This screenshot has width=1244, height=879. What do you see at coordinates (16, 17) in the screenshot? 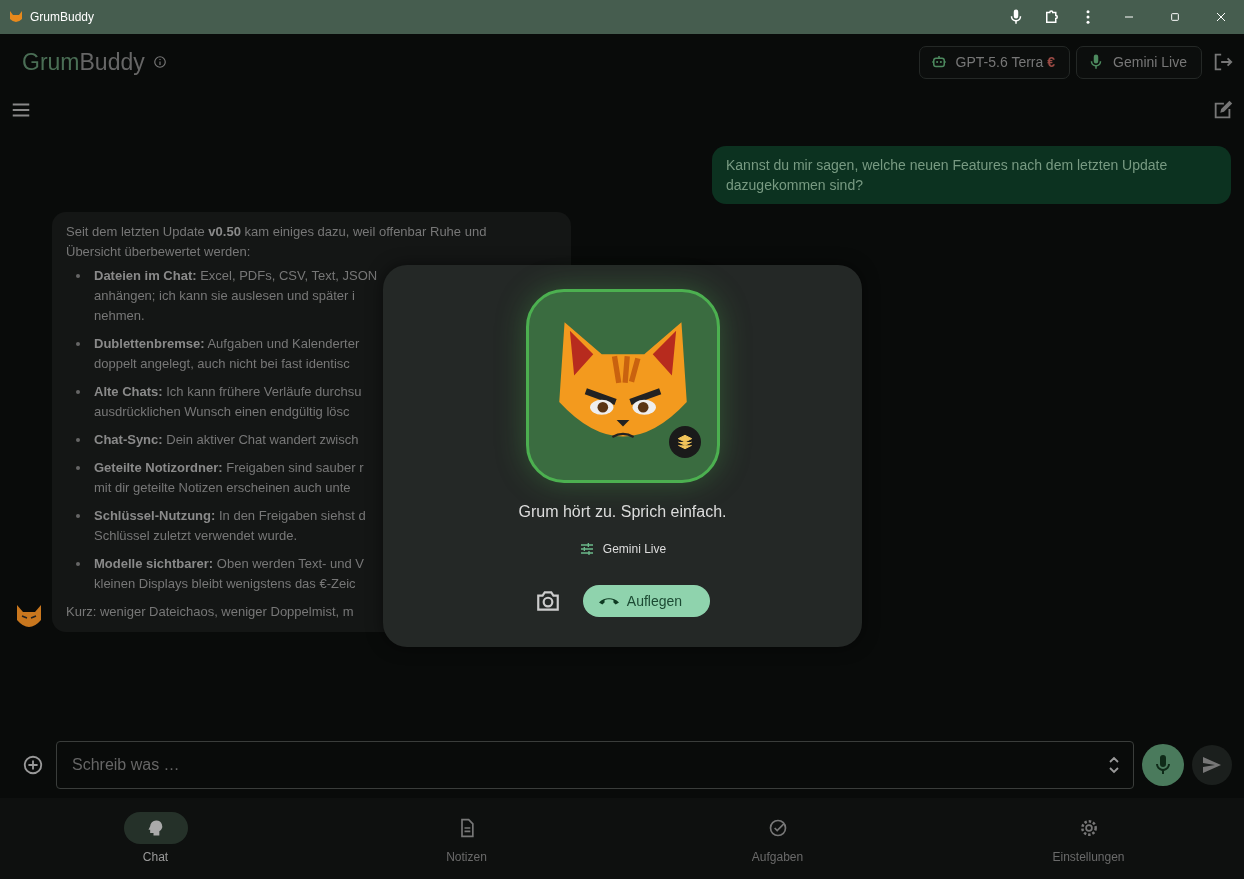
I see `cat-app-icon` at bounding box center [16, 17].